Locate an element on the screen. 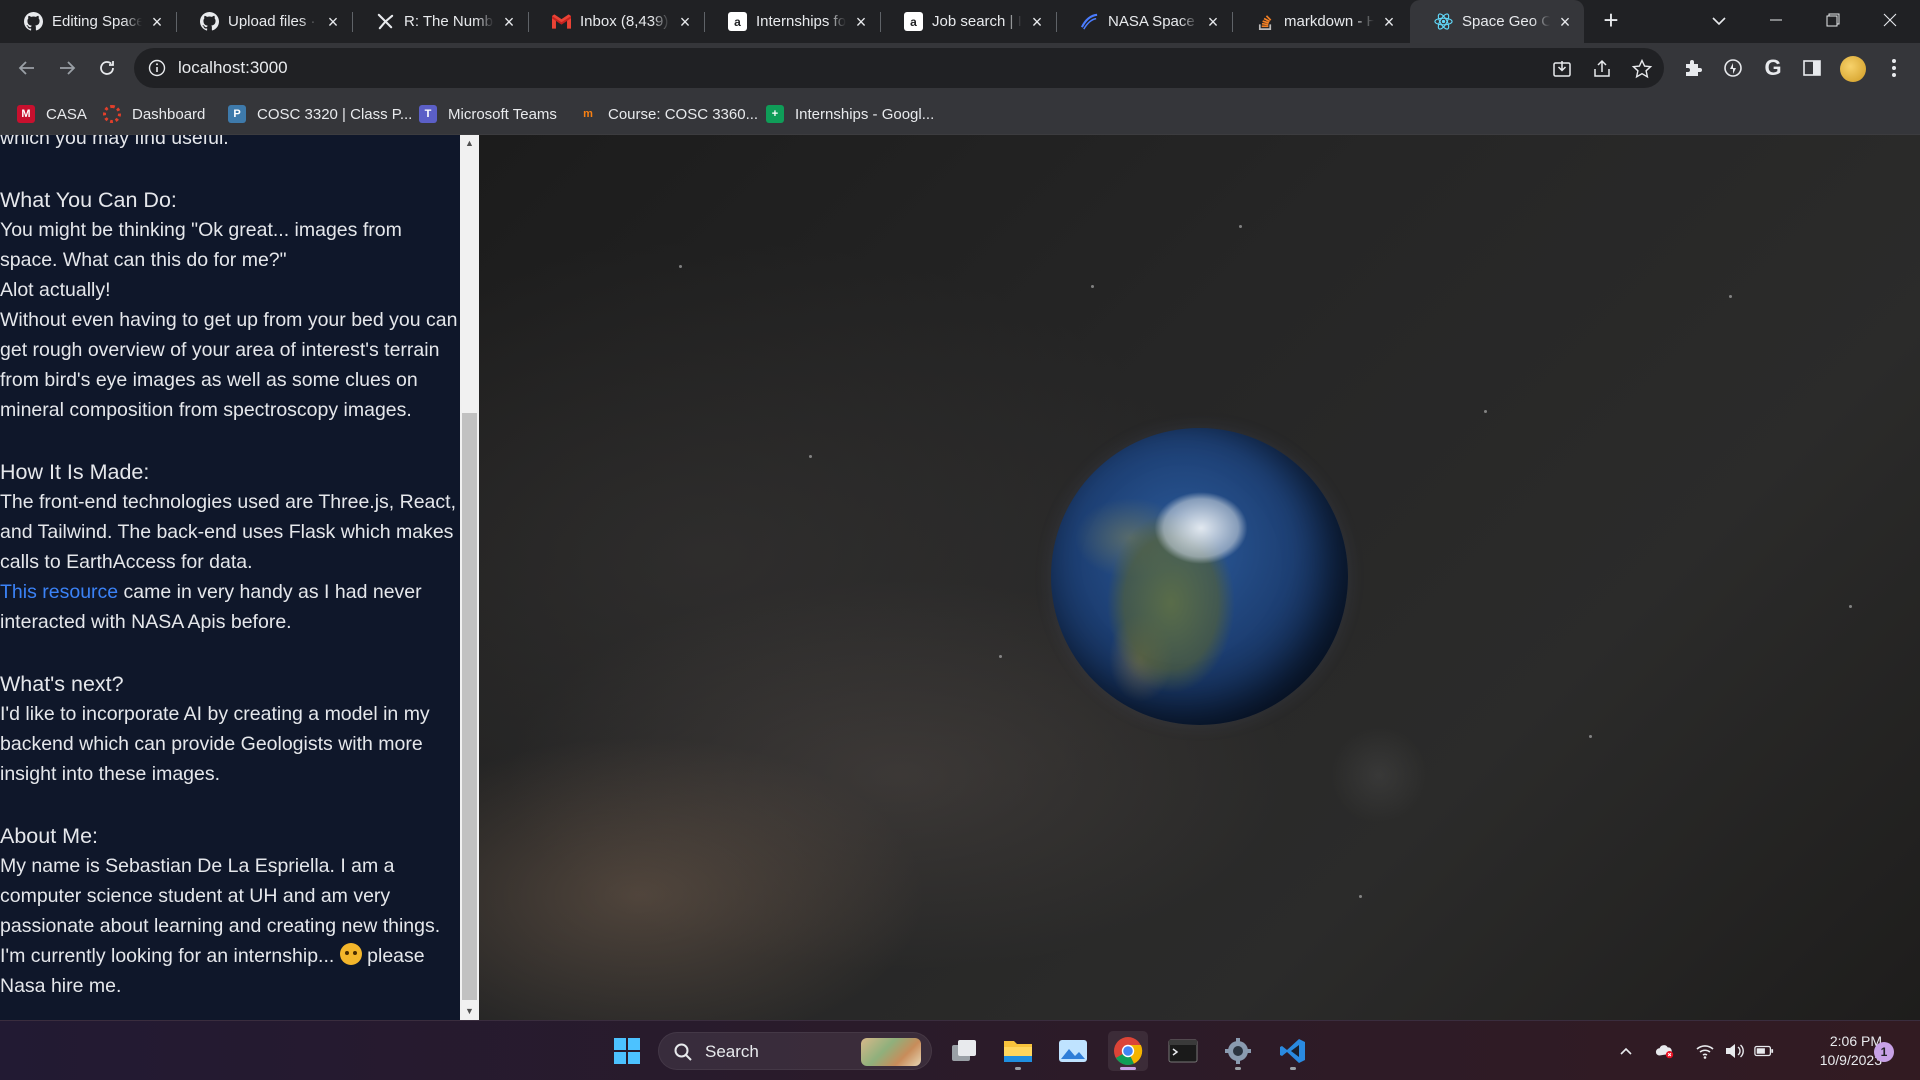  dashboard-icon is located at coordinates (112, 114).